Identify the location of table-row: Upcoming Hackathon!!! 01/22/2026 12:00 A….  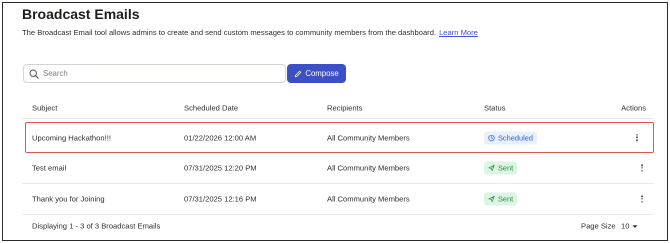
(339, 137).